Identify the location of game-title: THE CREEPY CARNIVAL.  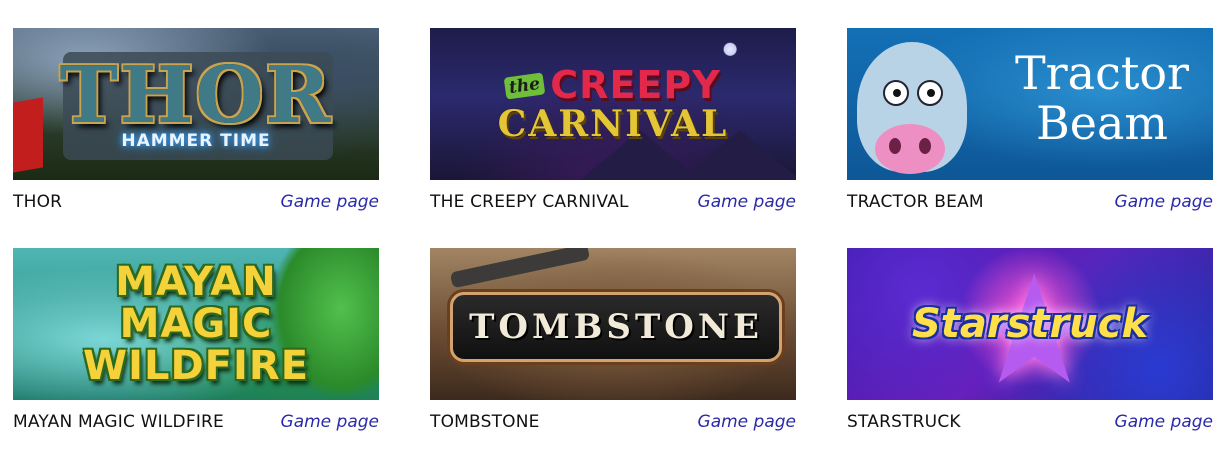
(529, 202).